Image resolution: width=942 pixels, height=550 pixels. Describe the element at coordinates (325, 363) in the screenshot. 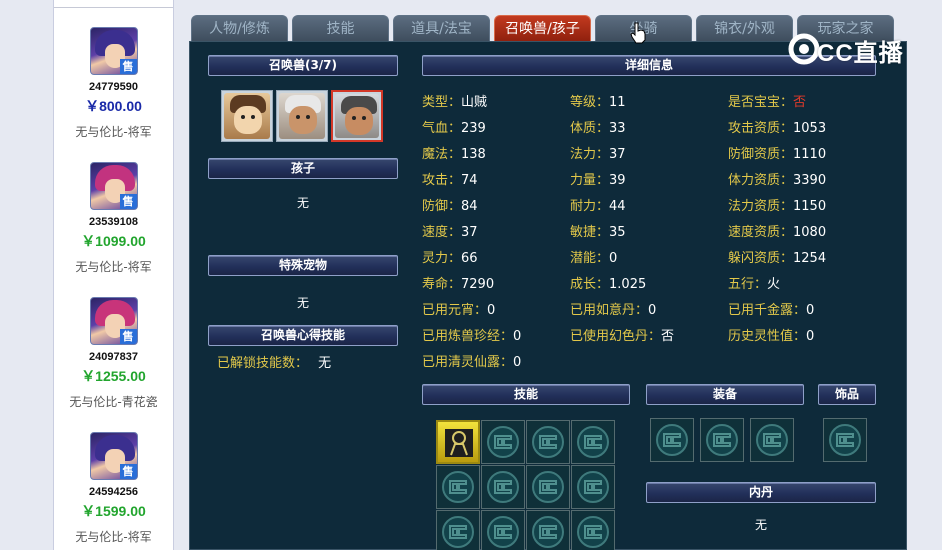

I see `unlocked-skills-value: 无` at that location.